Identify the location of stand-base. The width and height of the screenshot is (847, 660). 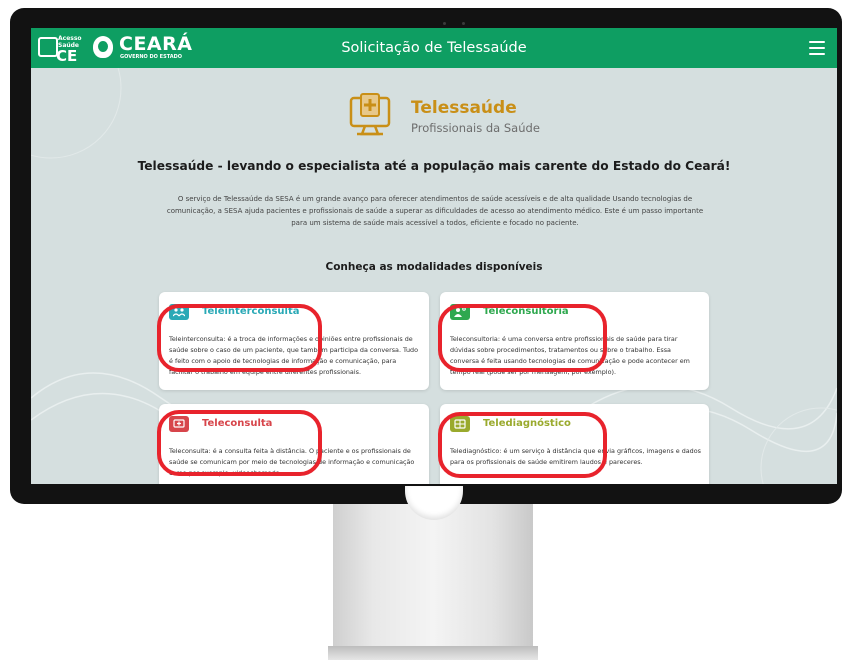
(433, 653).